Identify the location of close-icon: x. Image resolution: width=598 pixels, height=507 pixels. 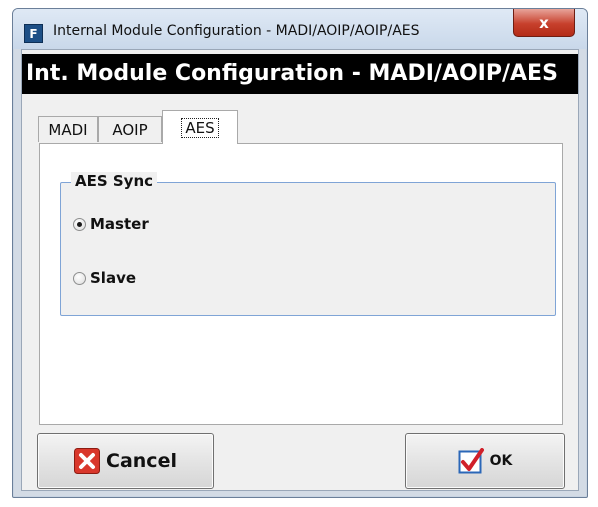
(544, 22).